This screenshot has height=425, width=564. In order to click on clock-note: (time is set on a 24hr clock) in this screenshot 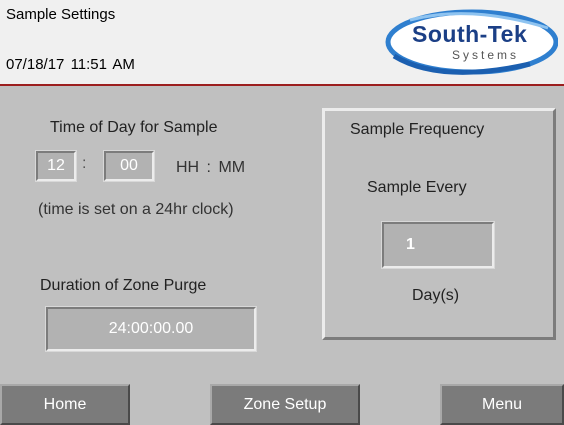, I will do `click(136, 209)`.